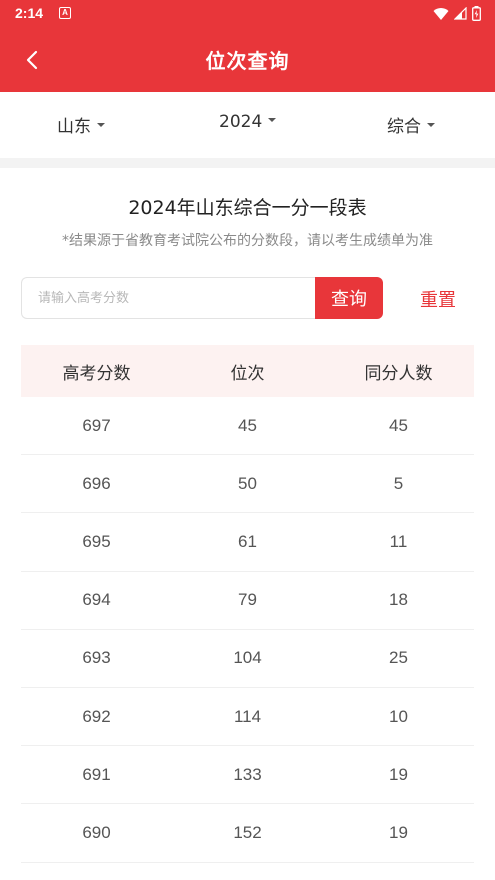 The image size is (495, 880). I want to click on signal-icon, so click(460, 13).